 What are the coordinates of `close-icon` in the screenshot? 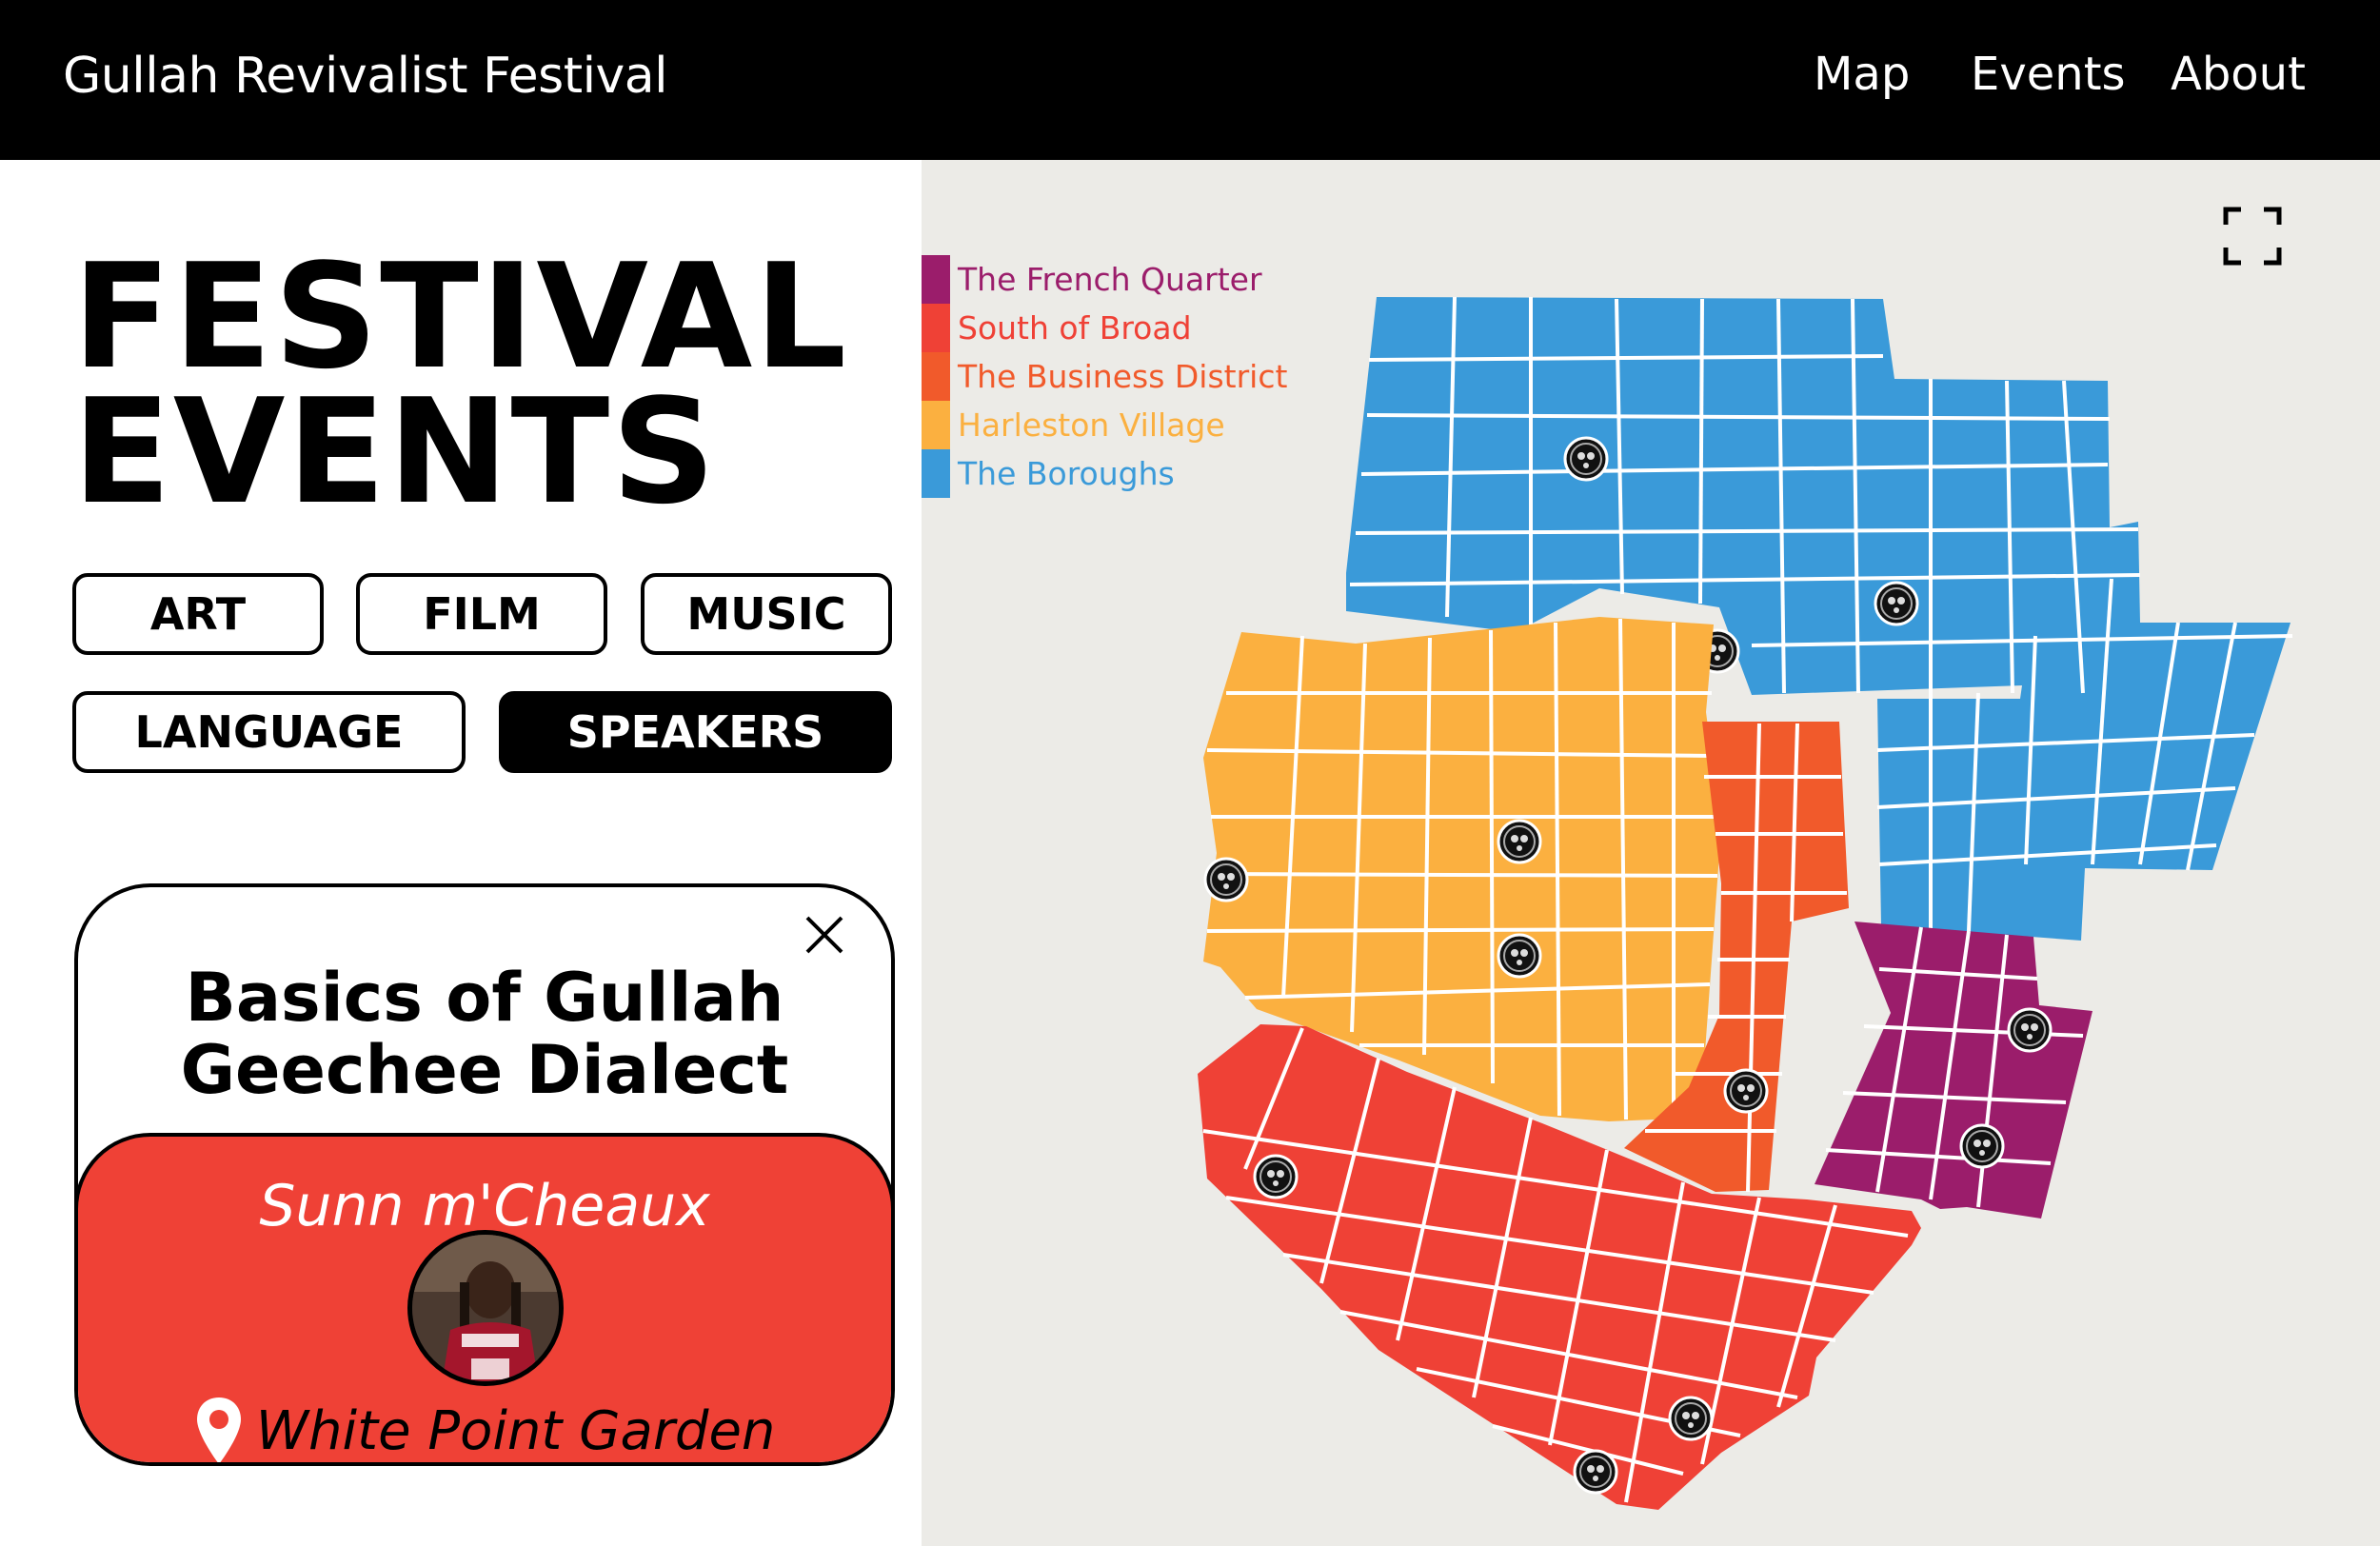 It's located at (824, 935).